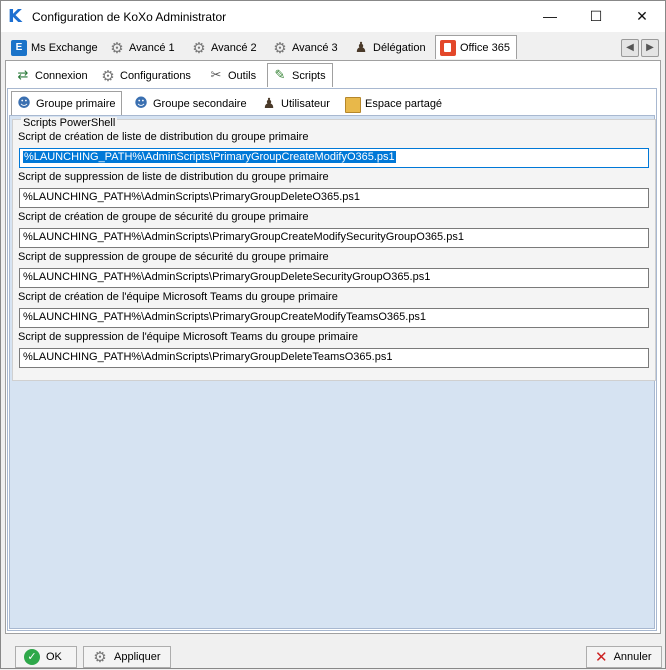 The width and height of the screenshot is (666, 670). I want to click on tab-ms-exchange: E Ms Exchange, so click(55, 48).